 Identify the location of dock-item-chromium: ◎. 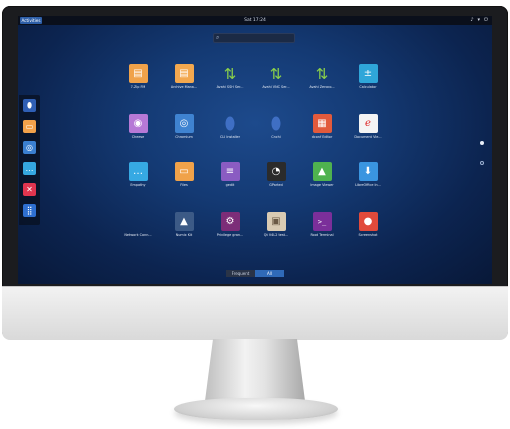
(29, 147).